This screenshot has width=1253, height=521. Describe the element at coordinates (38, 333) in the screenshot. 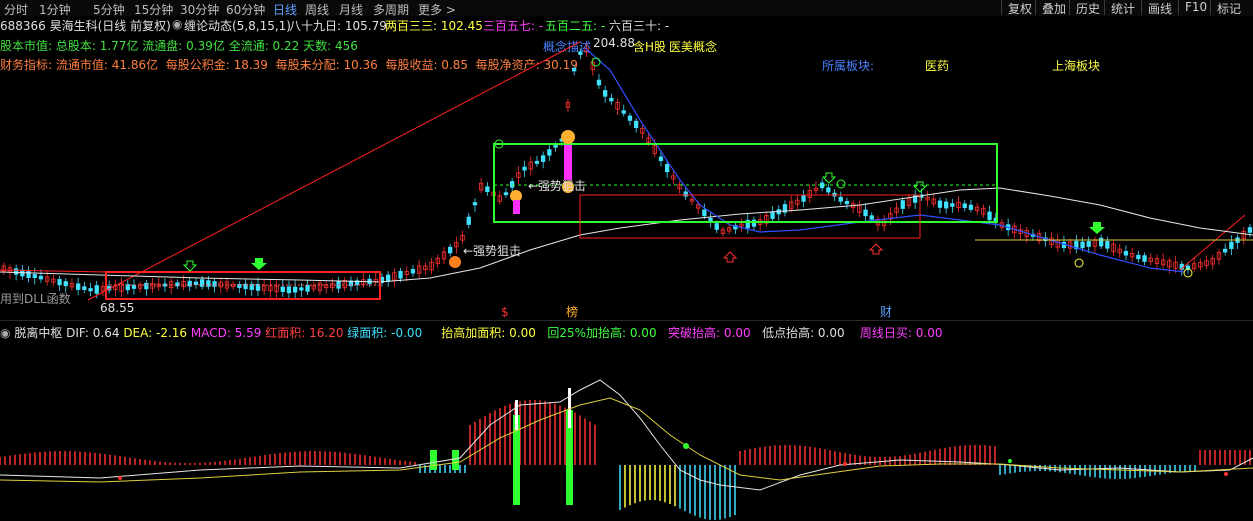

I see `macd-indicator-name: 脱离中枢` at that location.